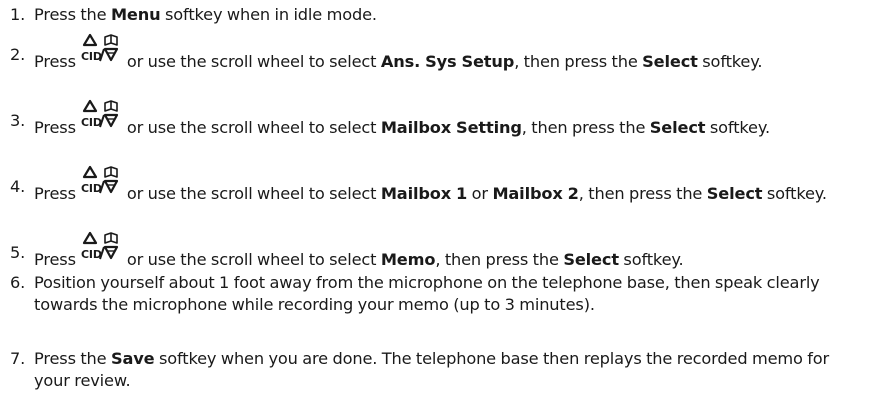 The height and width of the screenshot is (412, 869). What do you see at coordinates (535, 193) in the screenshot?
I see `mailbox-2-label: Mailbox 2` at bounding box center [535, 193].